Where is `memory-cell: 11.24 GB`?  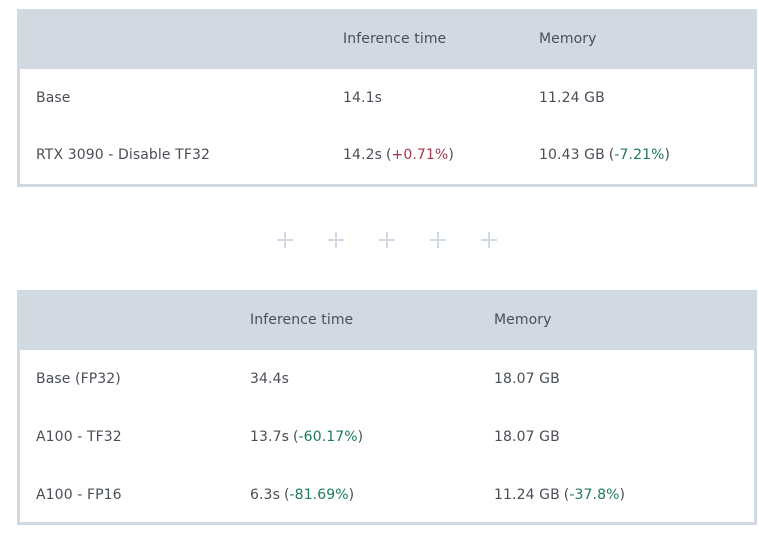 memory-cell: 11.24 GB is located at coordinates (572, 97).